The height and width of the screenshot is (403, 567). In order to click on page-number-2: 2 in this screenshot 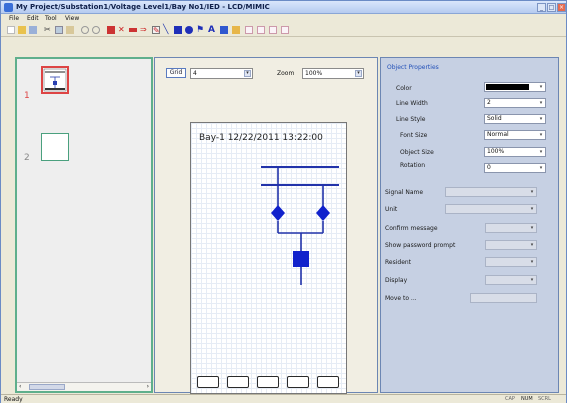, I will do `click(27, 158)`.